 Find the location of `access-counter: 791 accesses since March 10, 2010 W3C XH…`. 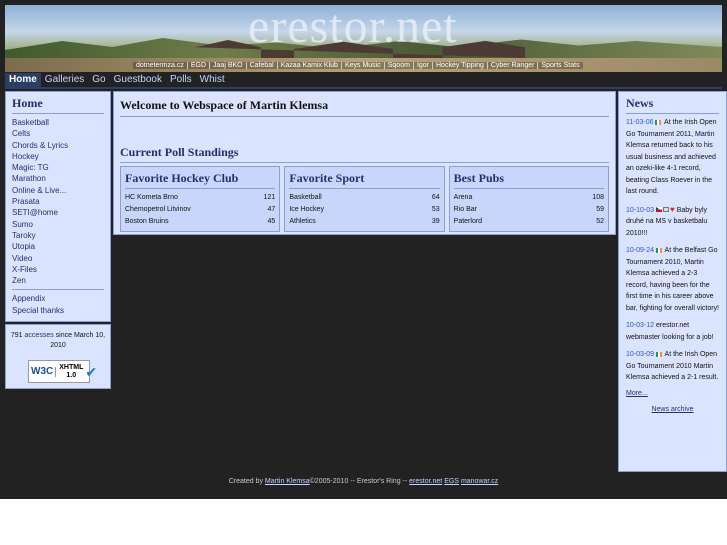

access-counter: 791 accesses since March 10, 2010 W3C XH… is located at coordinates (58, 356).